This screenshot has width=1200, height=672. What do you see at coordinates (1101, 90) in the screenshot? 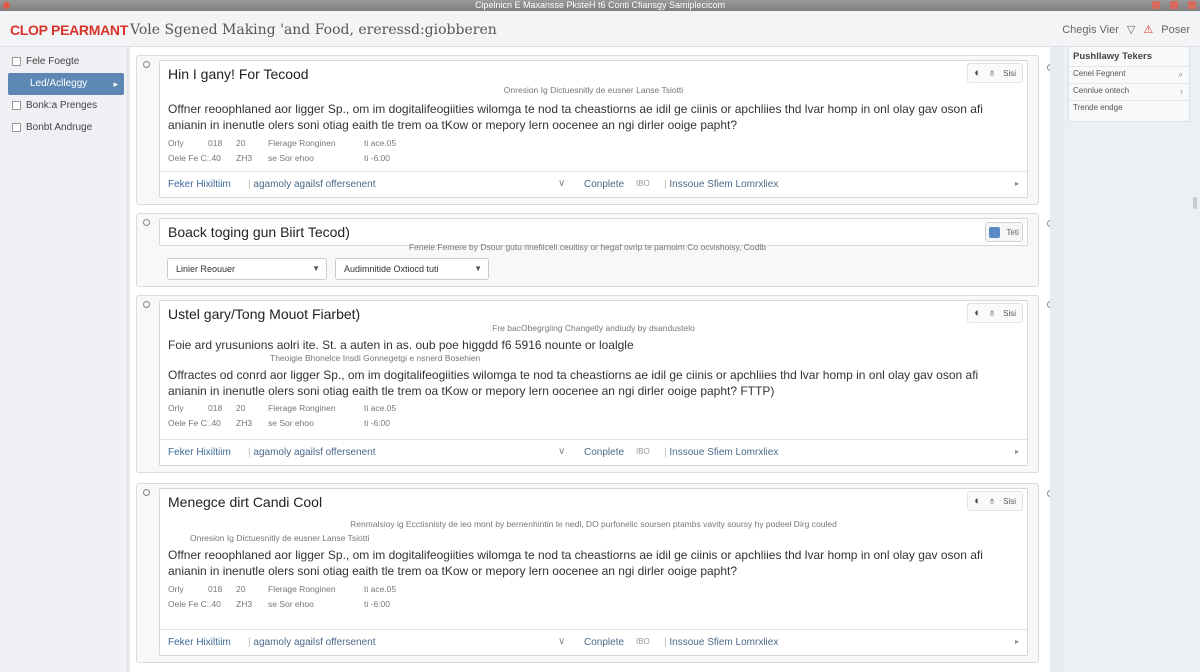
I see `right-panel-item-label: Cennlue ontech` at bounding box center [1101, 90].